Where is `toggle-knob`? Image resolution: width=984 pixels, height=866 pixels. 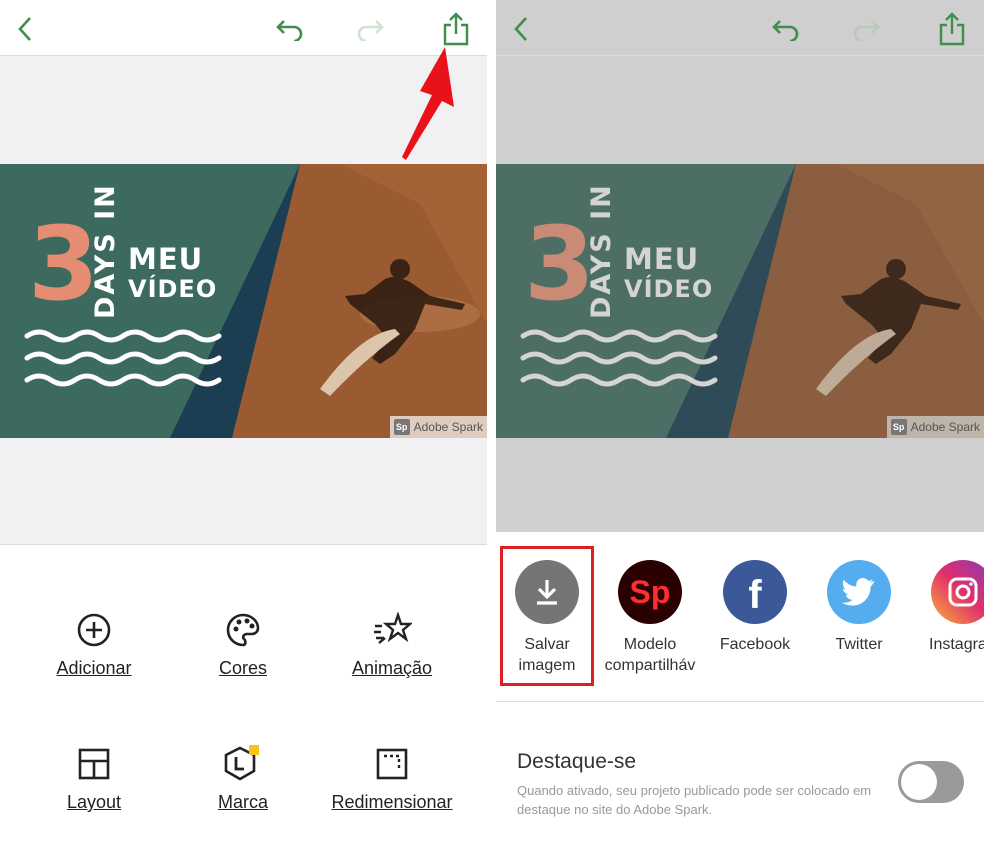
toggle-knob is located at coordinates (919, 782).